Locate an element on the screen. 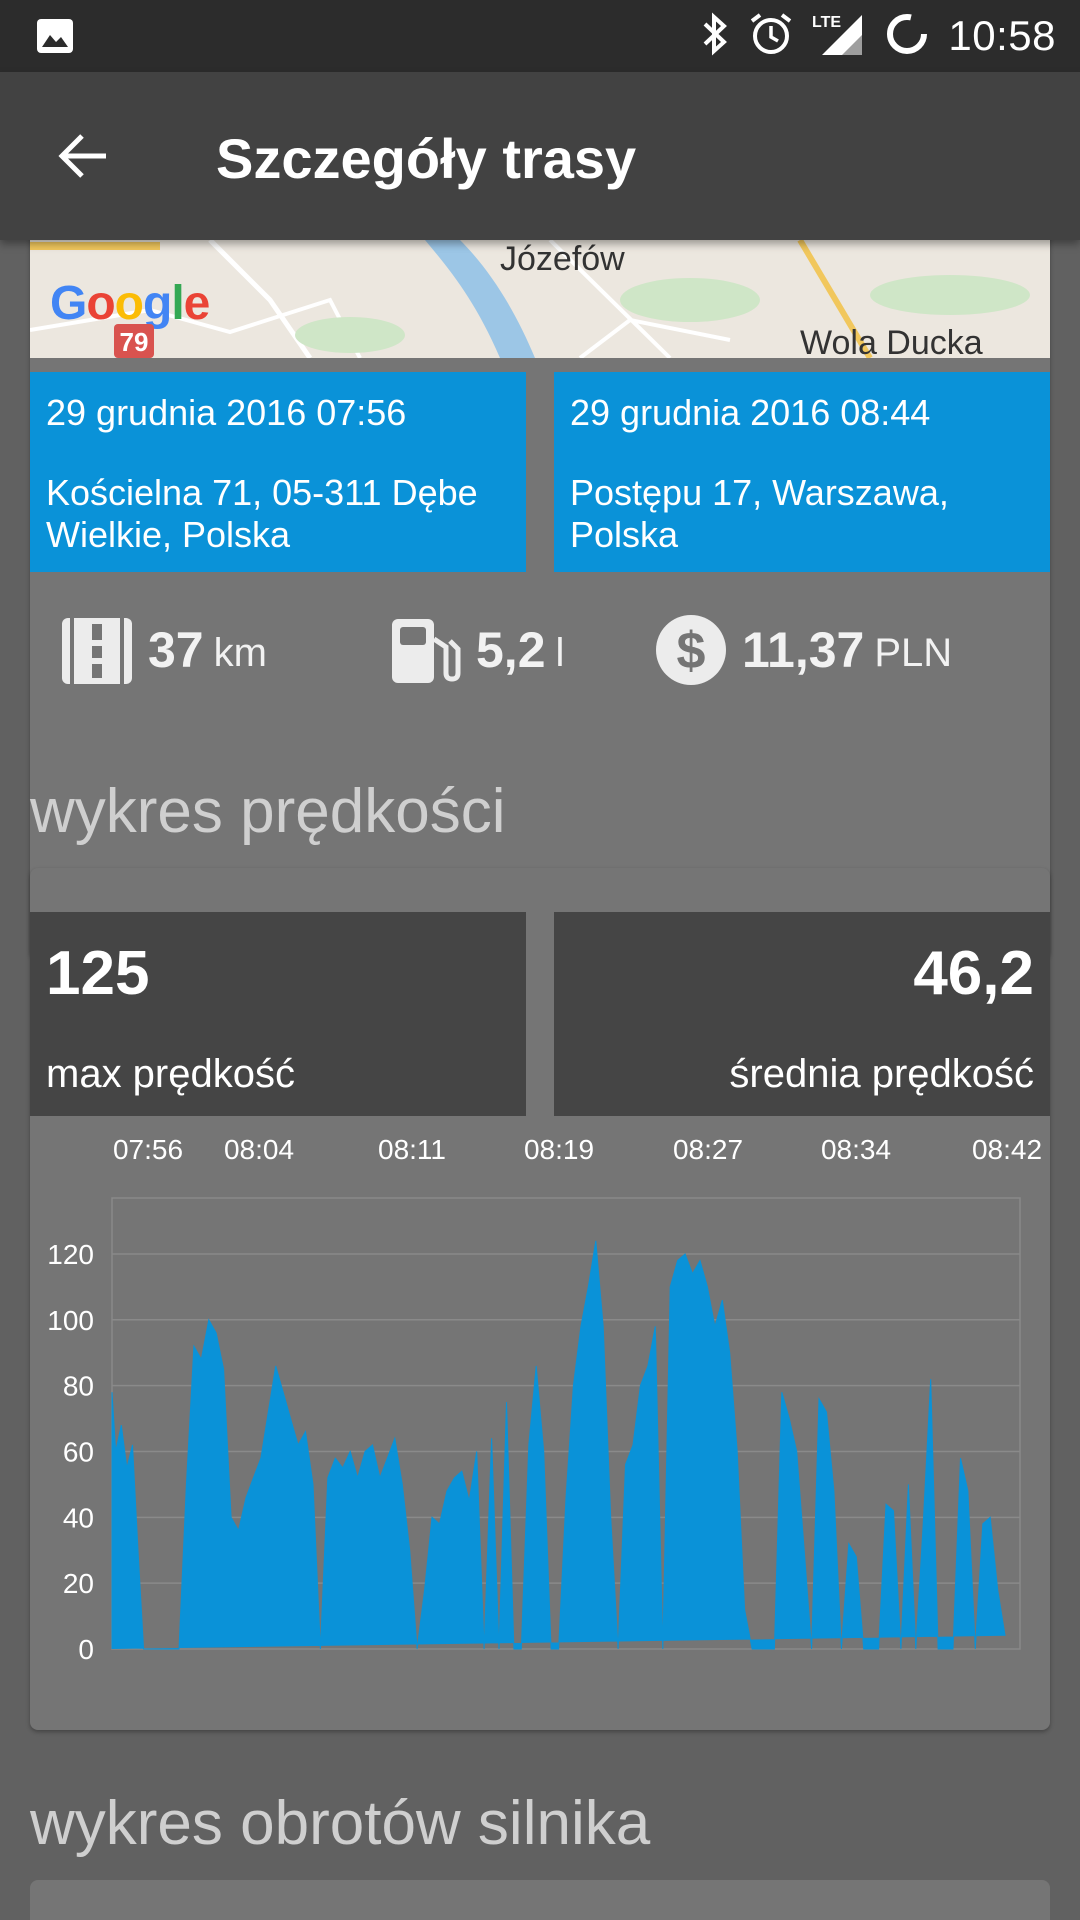 This screenshot has height=1920, width=1080. avg-speed-label: średnia prędkość is located at coordinates (881, 1074).